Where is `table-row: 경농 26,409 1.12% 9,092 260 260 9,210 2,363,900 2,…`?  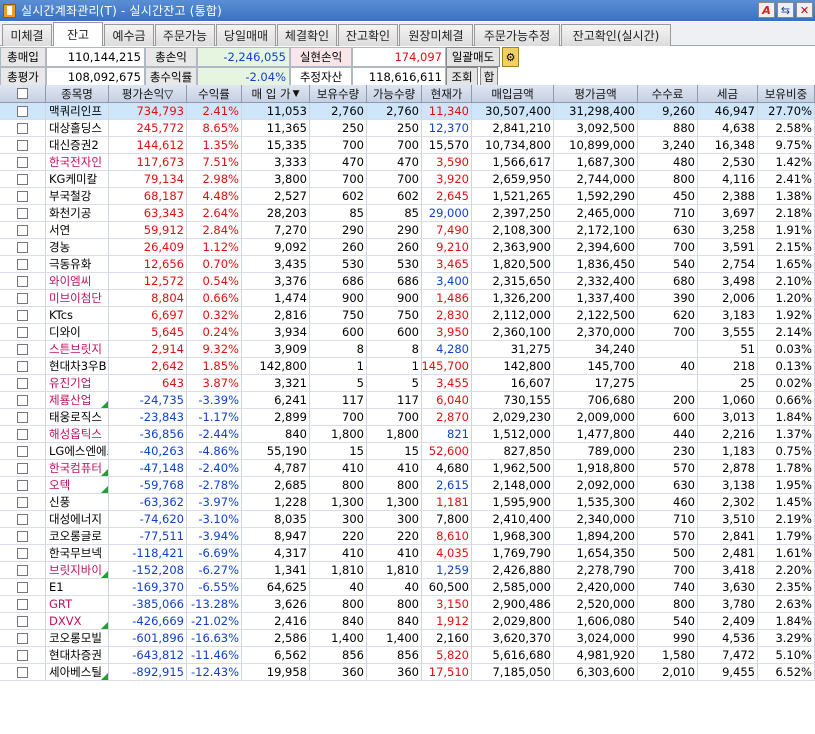
table-row: 경농 26,409 1.12% 9,092 260 260 9,210 2,363,900 2,… is located at coordinates (407, 247).